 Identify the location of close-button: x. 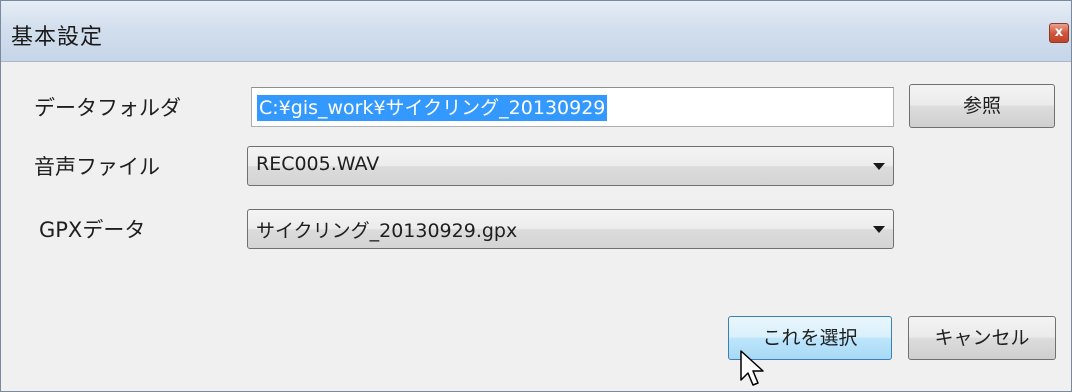
(1059, 33).